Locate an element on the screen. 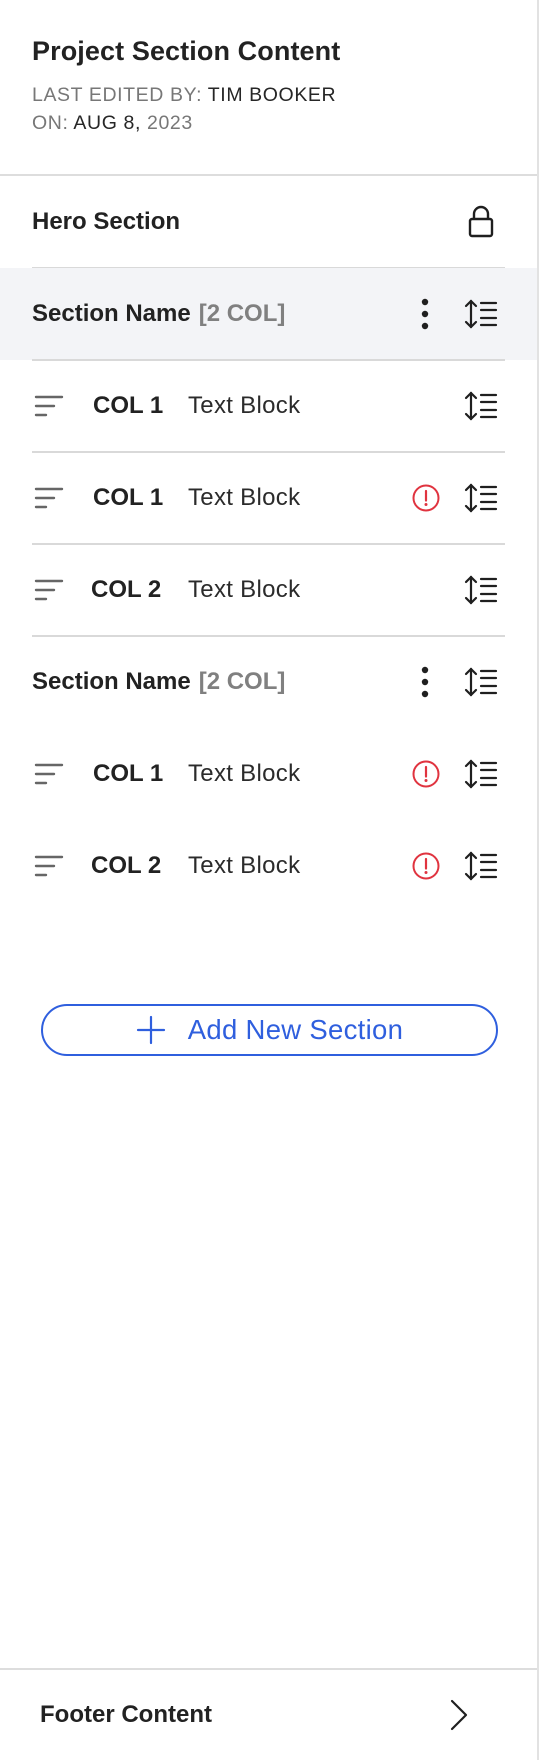 Image resolution: width=540 pixels, height=1760 pixels. last-edited-line: LAST EDITED BY: TIM BOOKER is located at coordinates (274, 95).